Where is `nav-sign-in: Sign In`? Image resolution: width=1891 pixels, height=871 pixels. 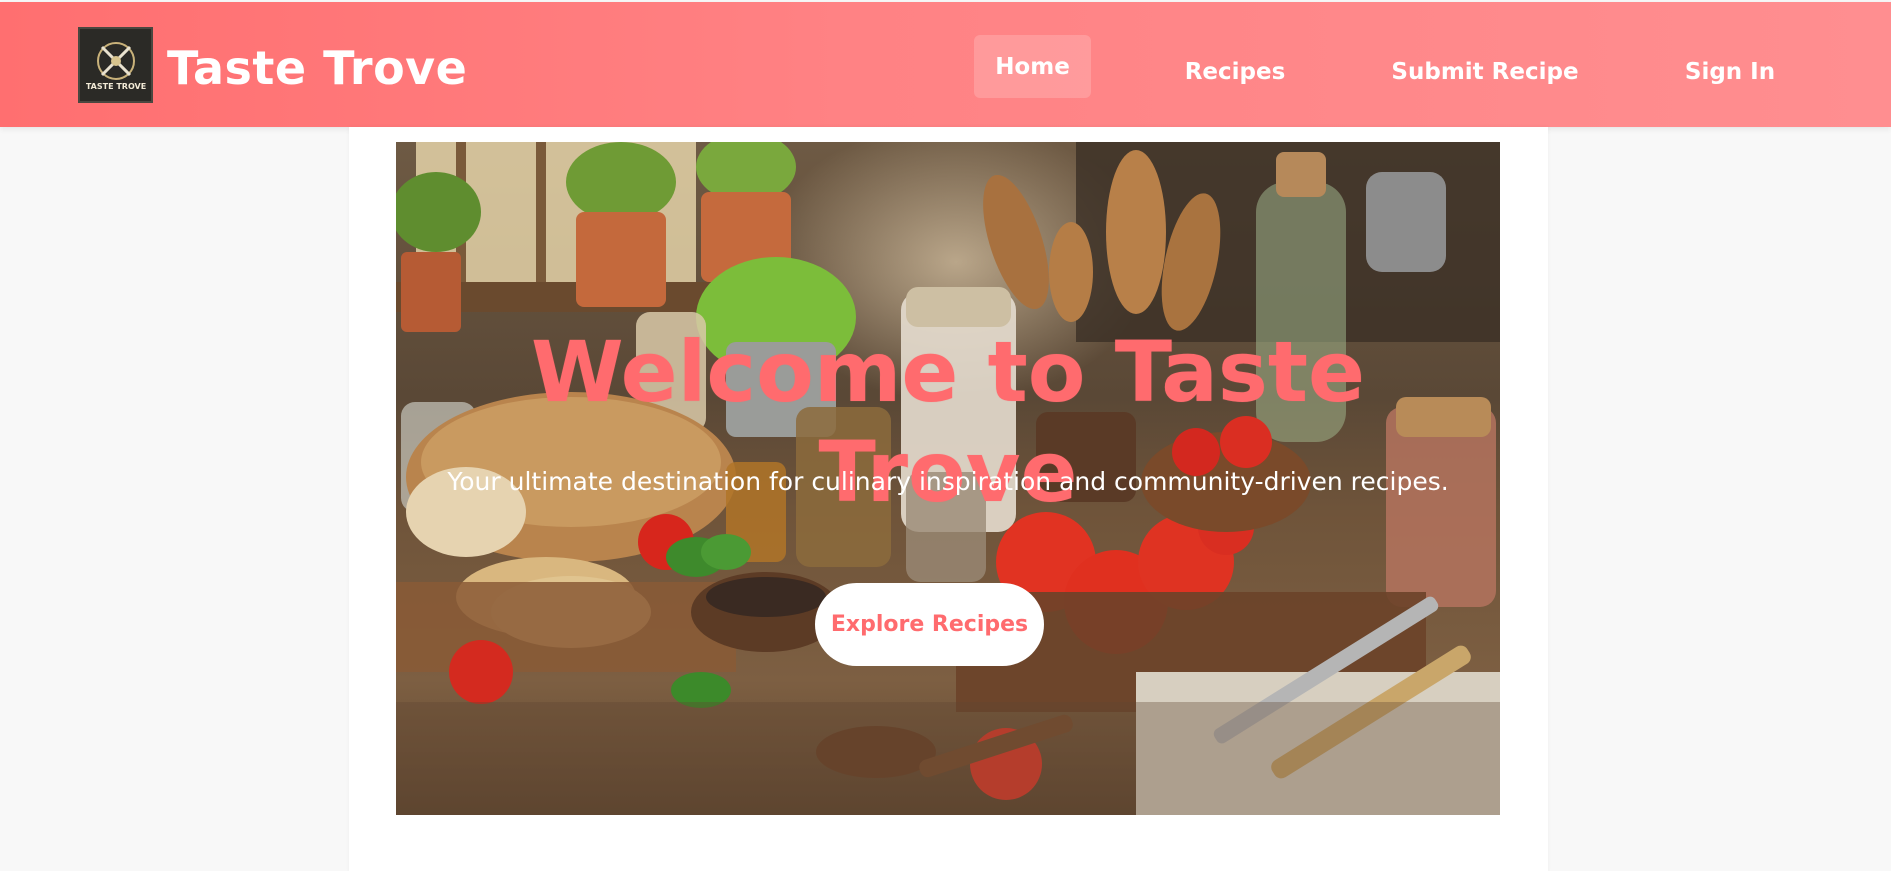
nav-sign-in: Sign In is located at coordinates (1730, 71).